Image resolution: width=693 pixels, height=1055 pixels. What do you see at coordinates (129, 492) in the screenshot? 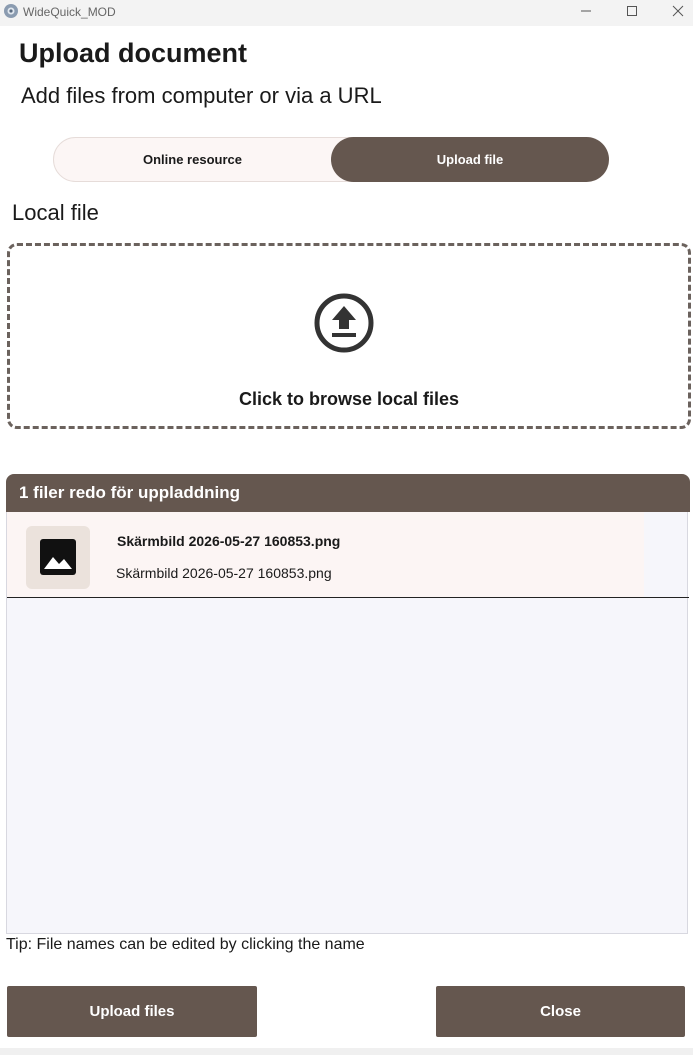
I see `file-list-title: 1 filer redo för uppladdning` at bounding box center [129, 492].